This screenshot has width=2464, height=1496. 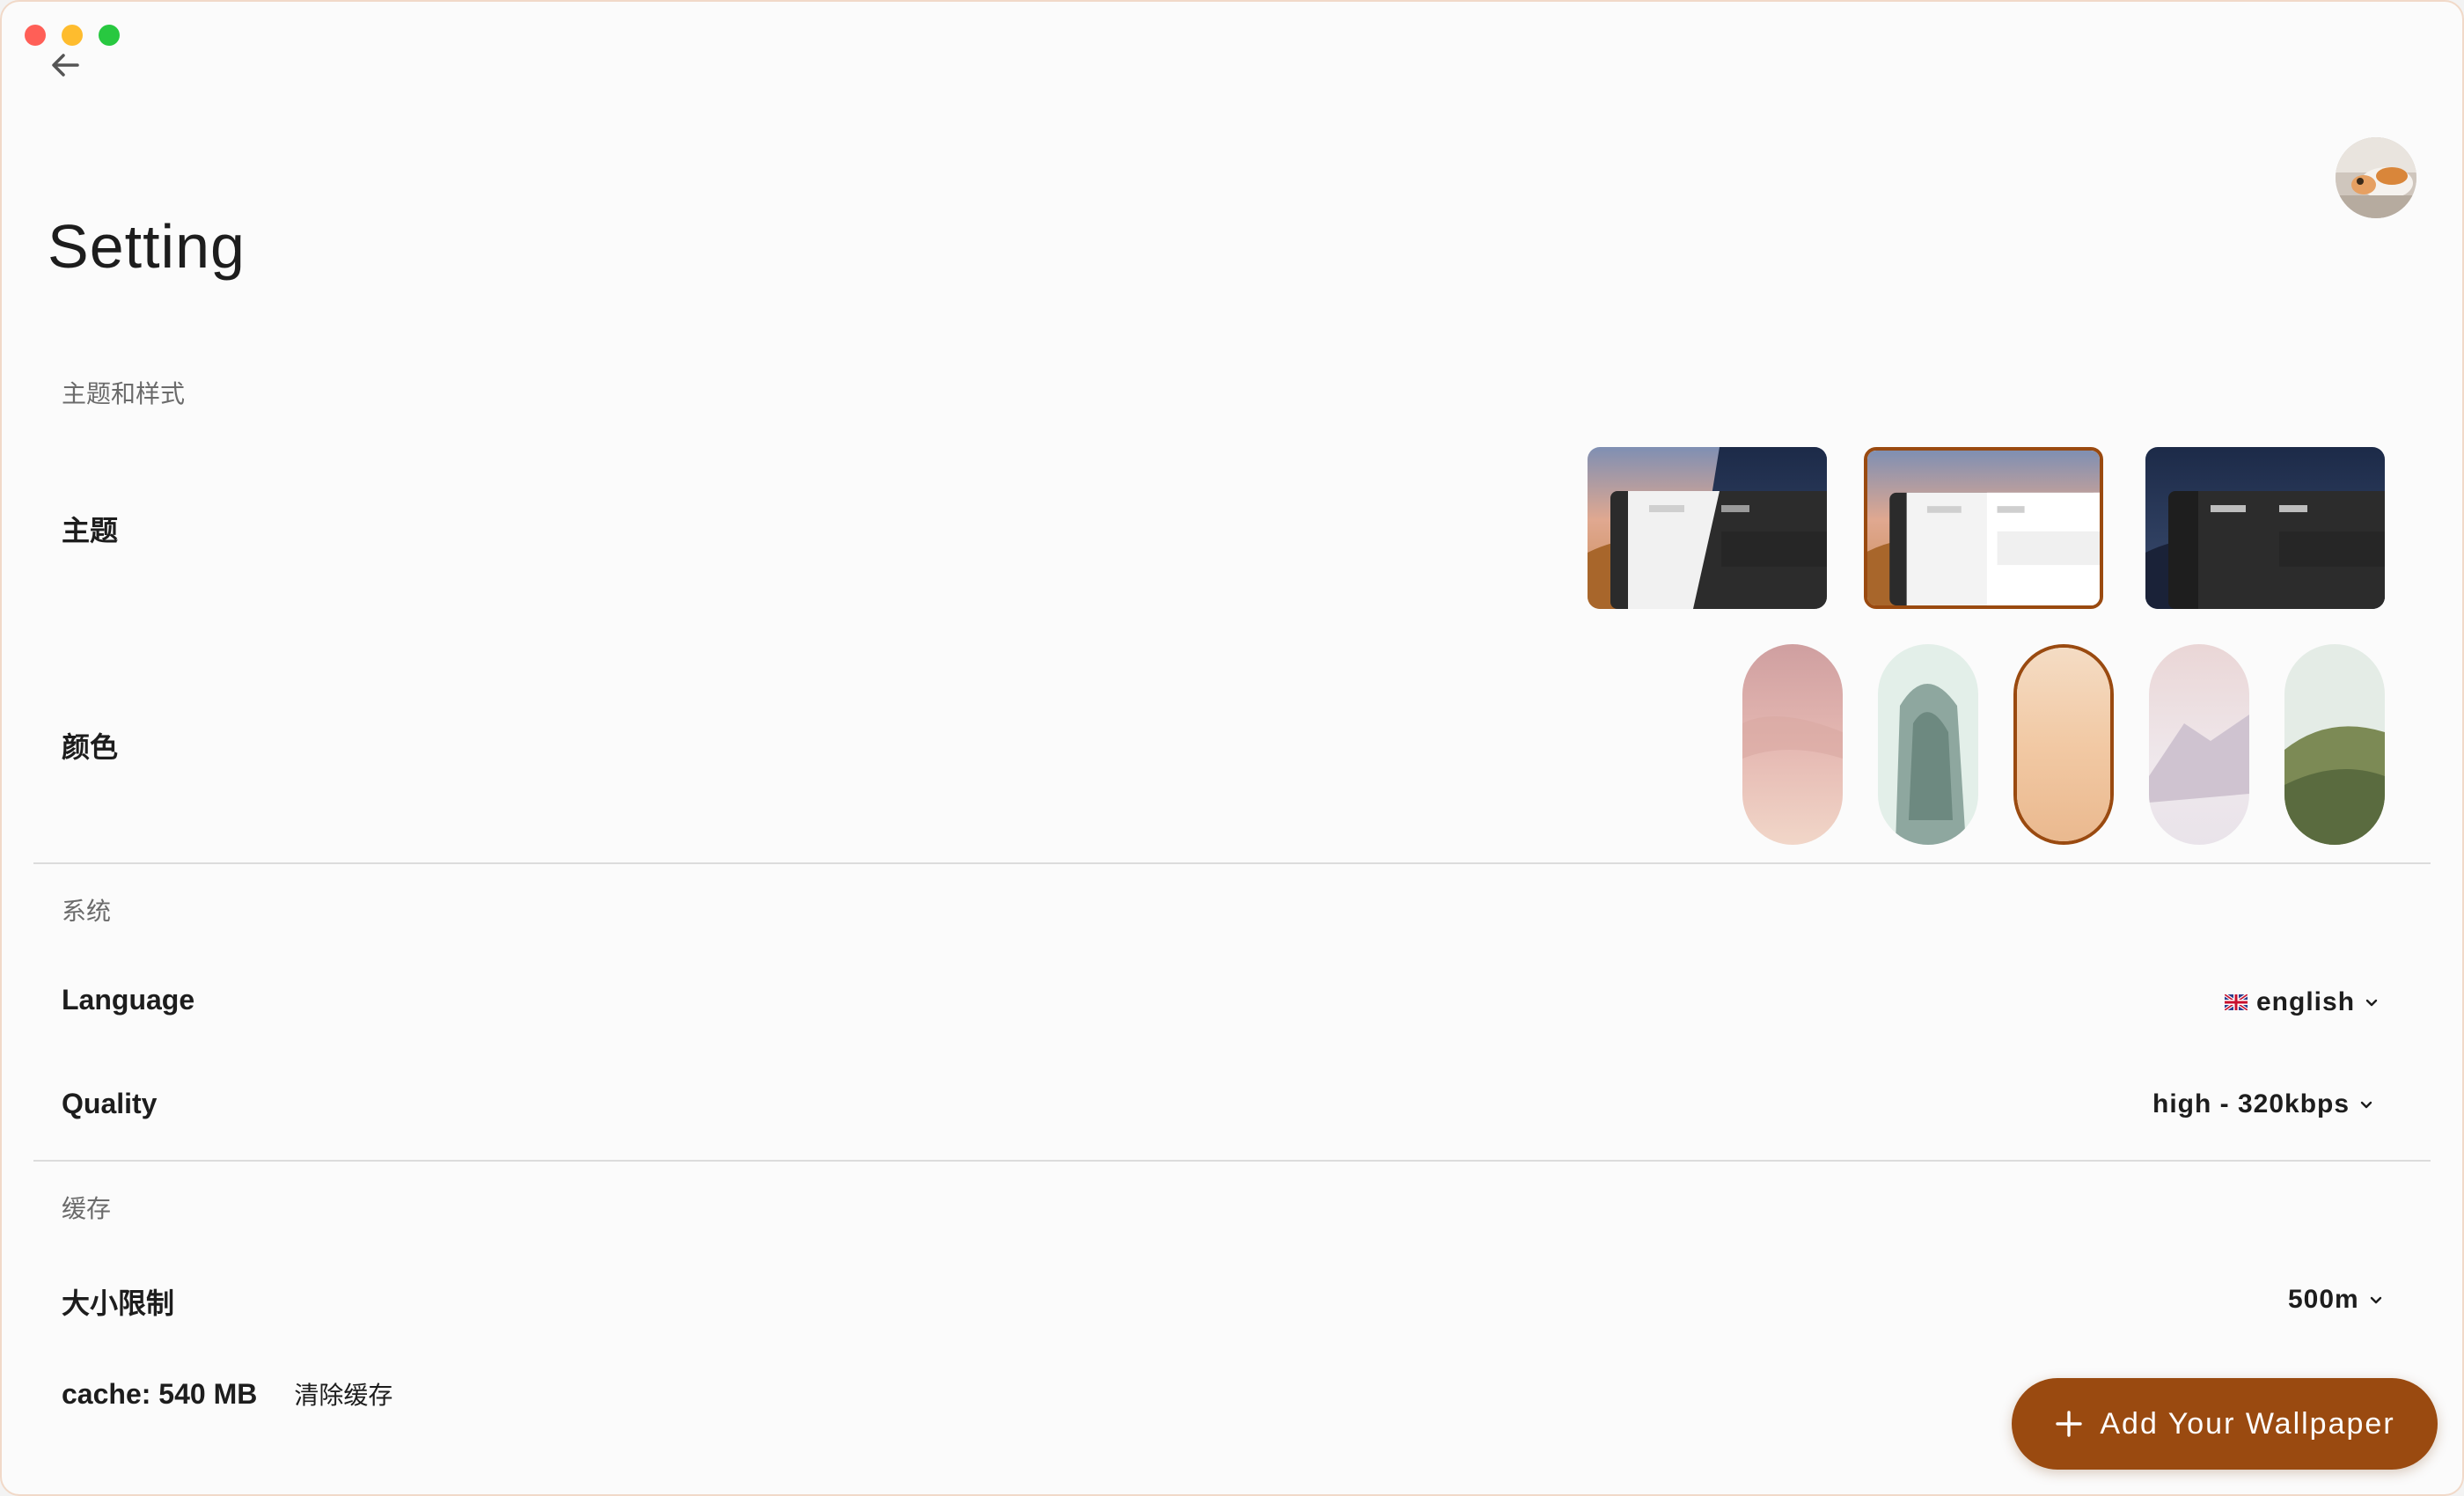 I want to click on quality-dropdown: high - 320kbps, so click(x=2263, y=1104).